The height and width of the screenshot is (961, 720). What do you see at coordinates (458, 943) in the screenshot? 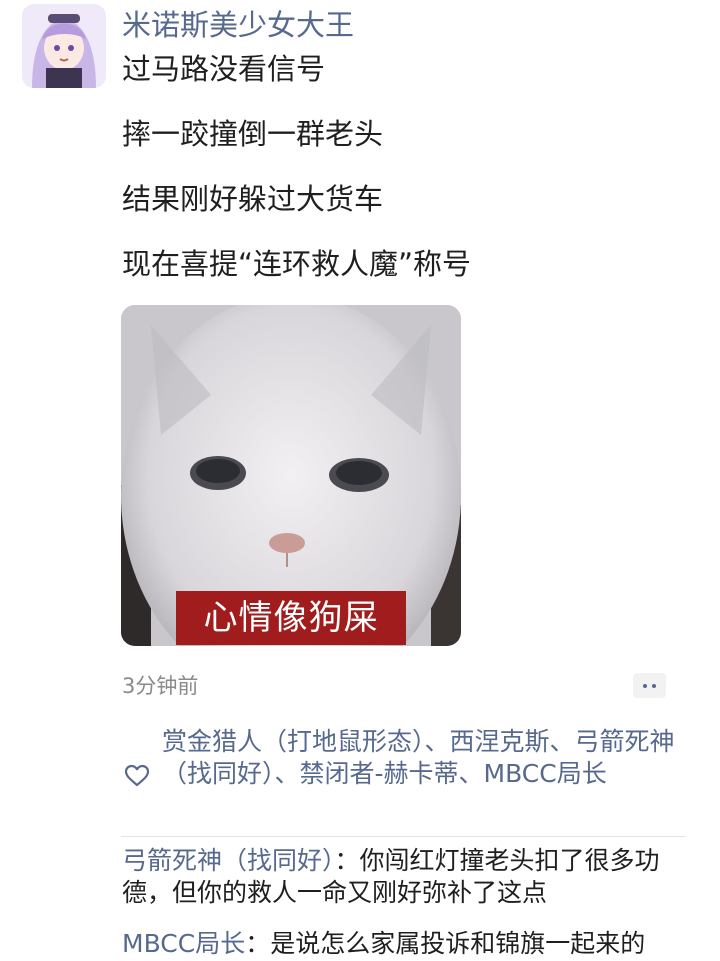
I see `comment-text: 是说怎么家属投诉和锦旗一起来的` at bounding box center [458, 943].